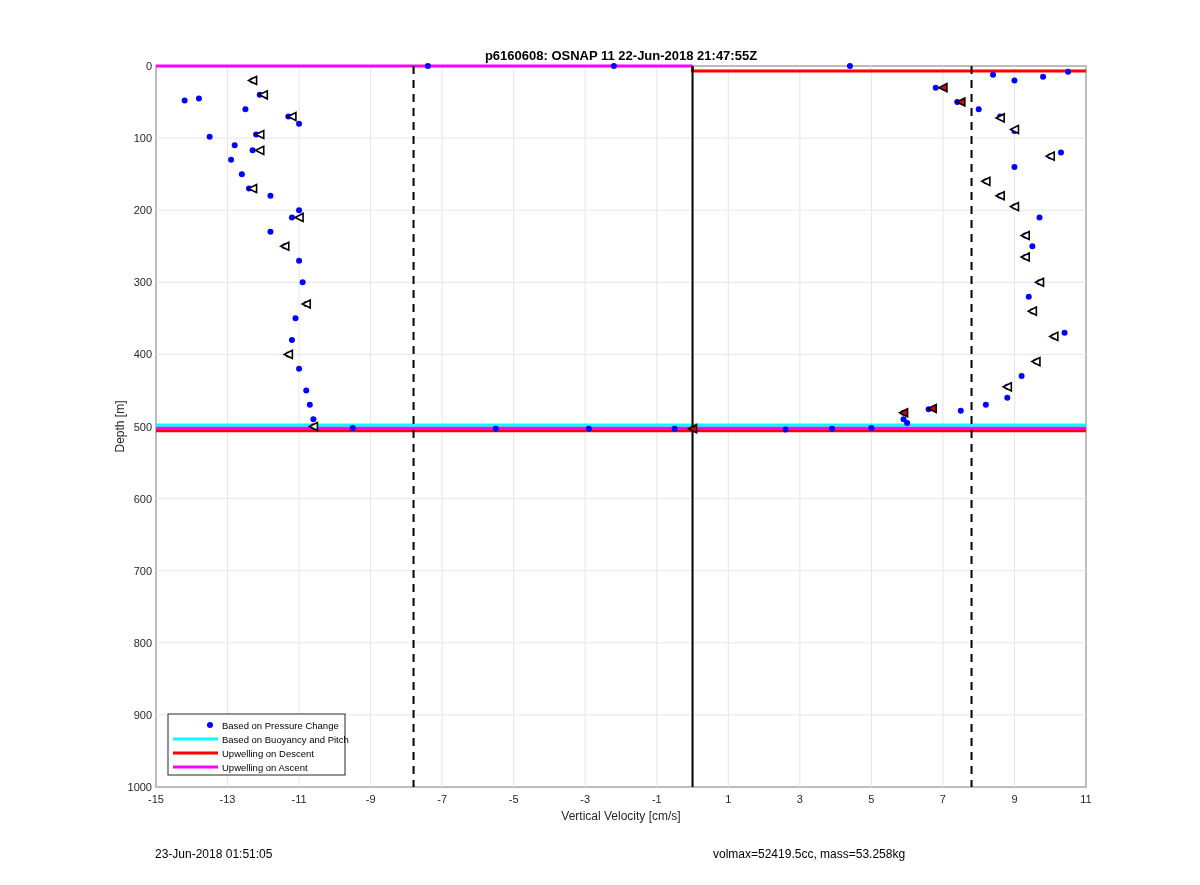  I want to click on y-tick-label: 200, so click(142, 210).